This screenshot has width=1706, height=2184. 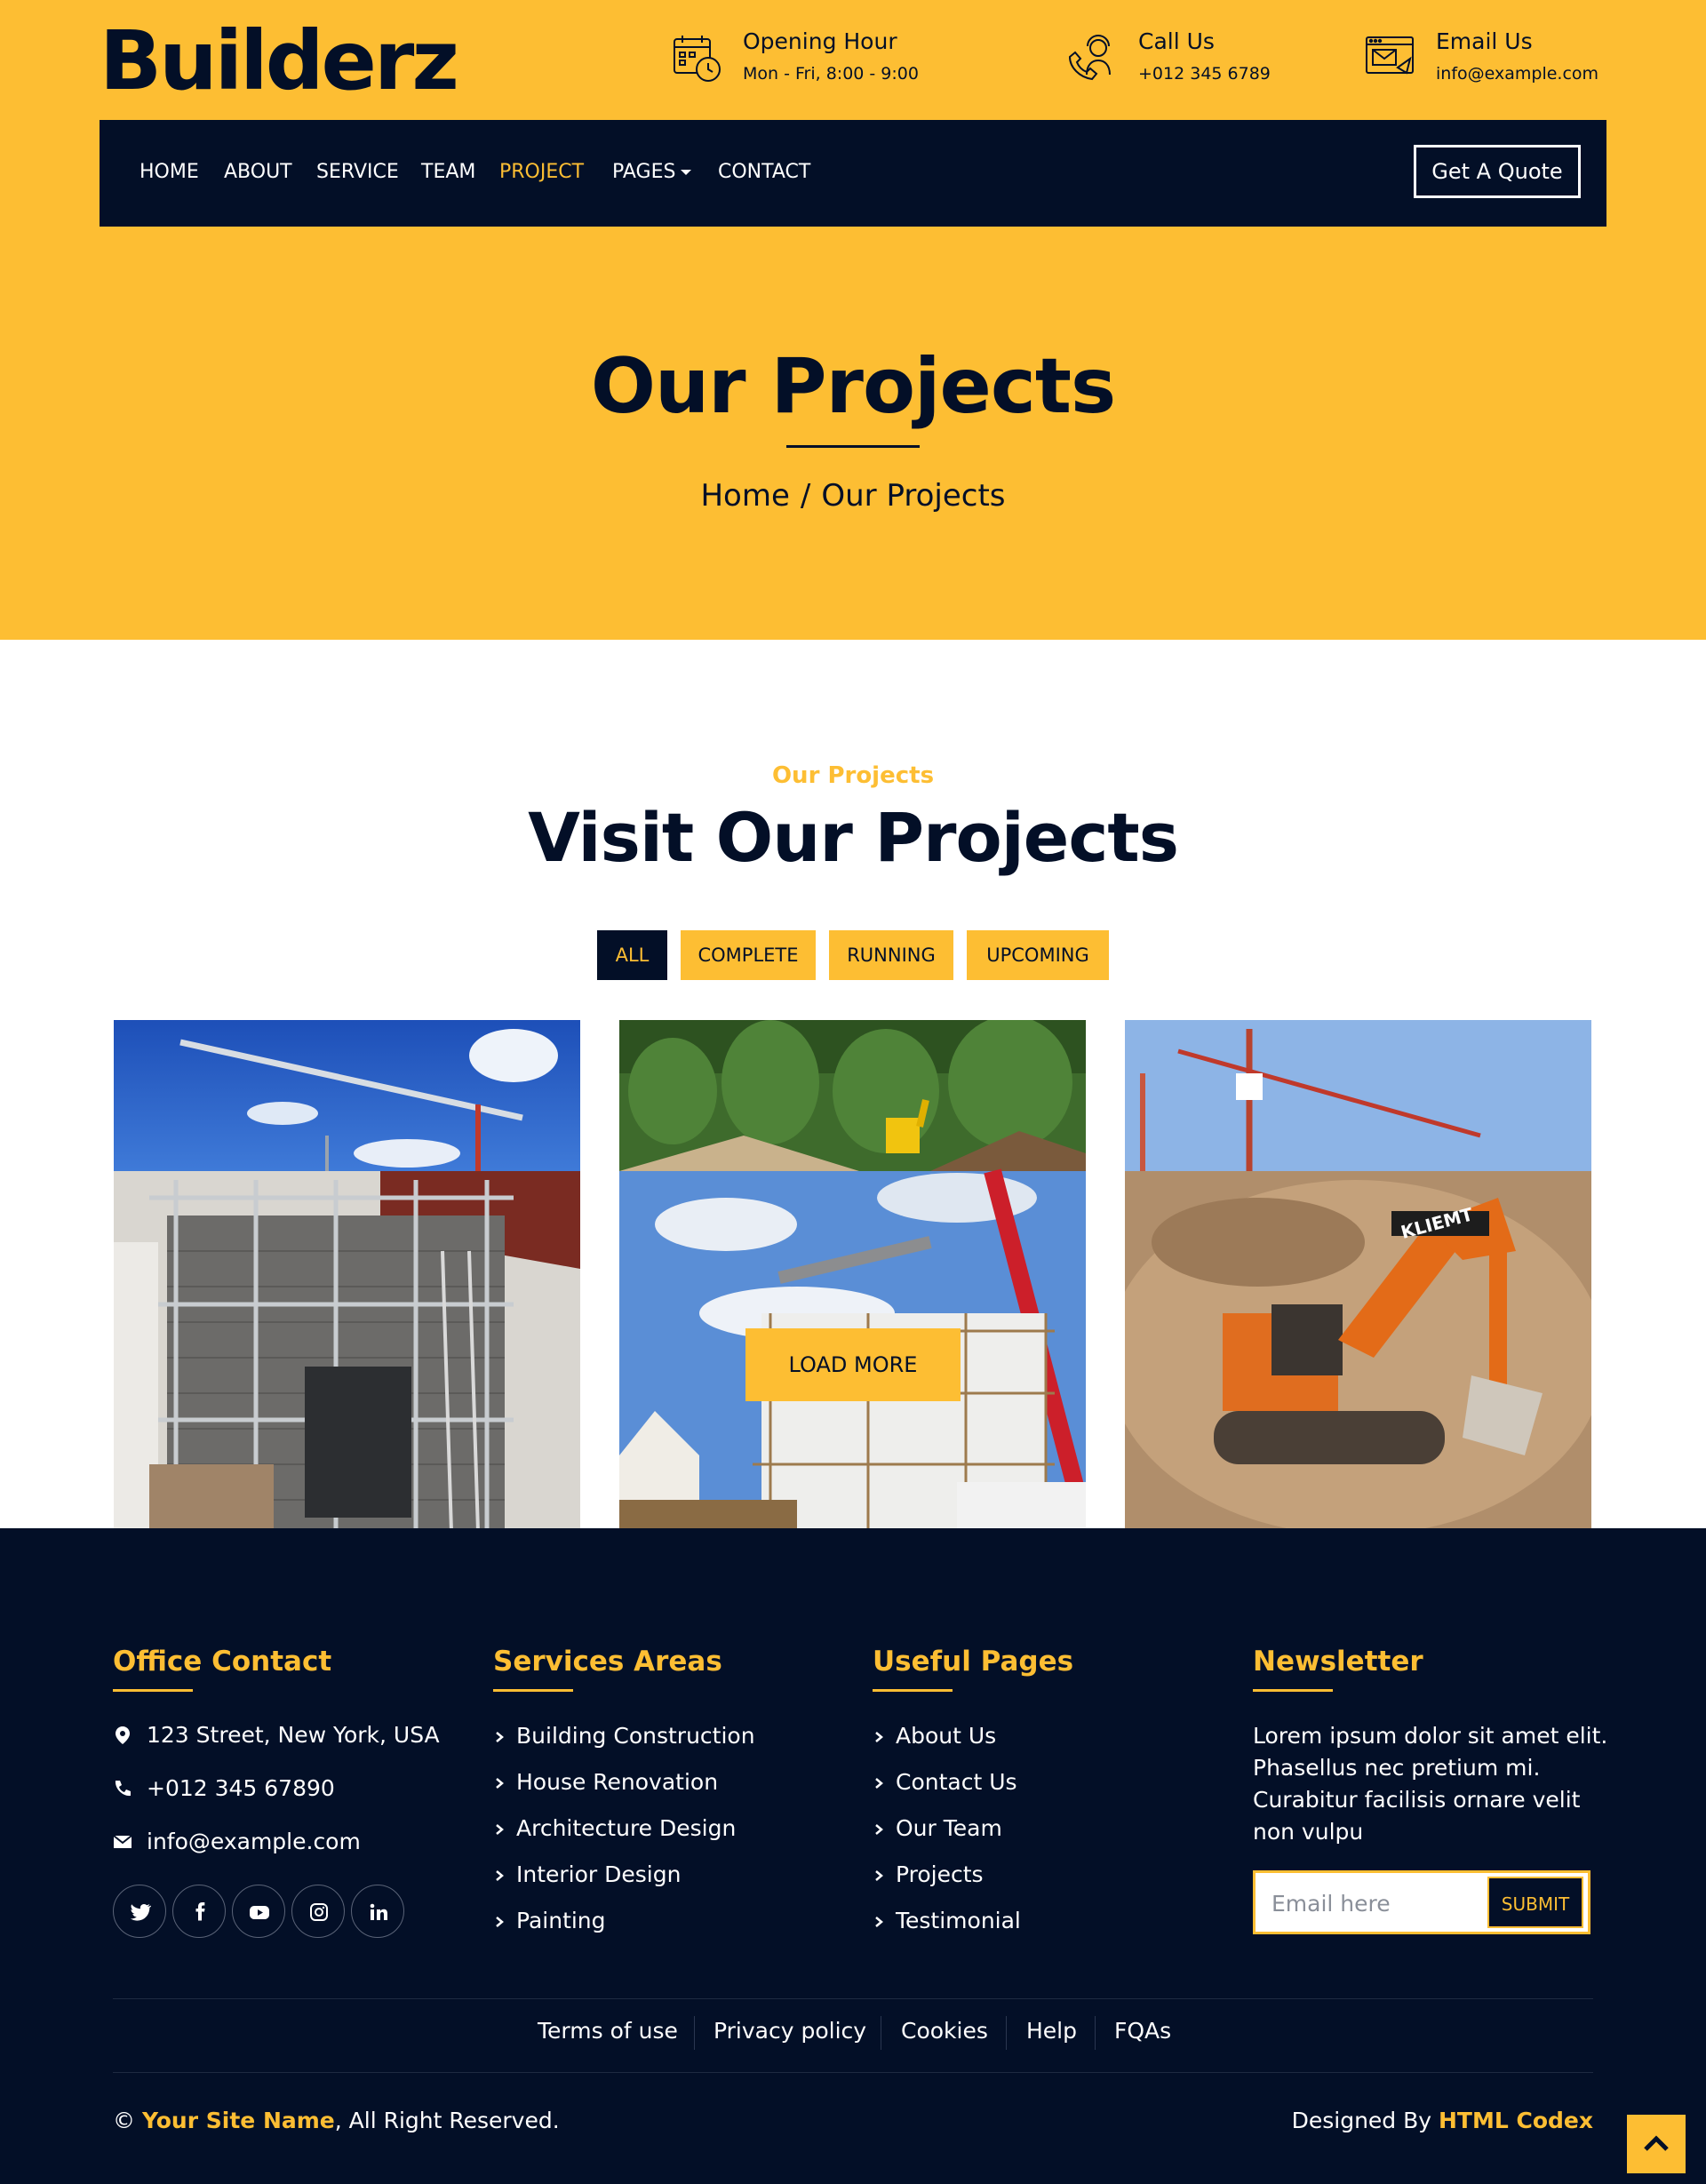 I want to click on copyright-prefix: ©, so click(x=127, y=2120).